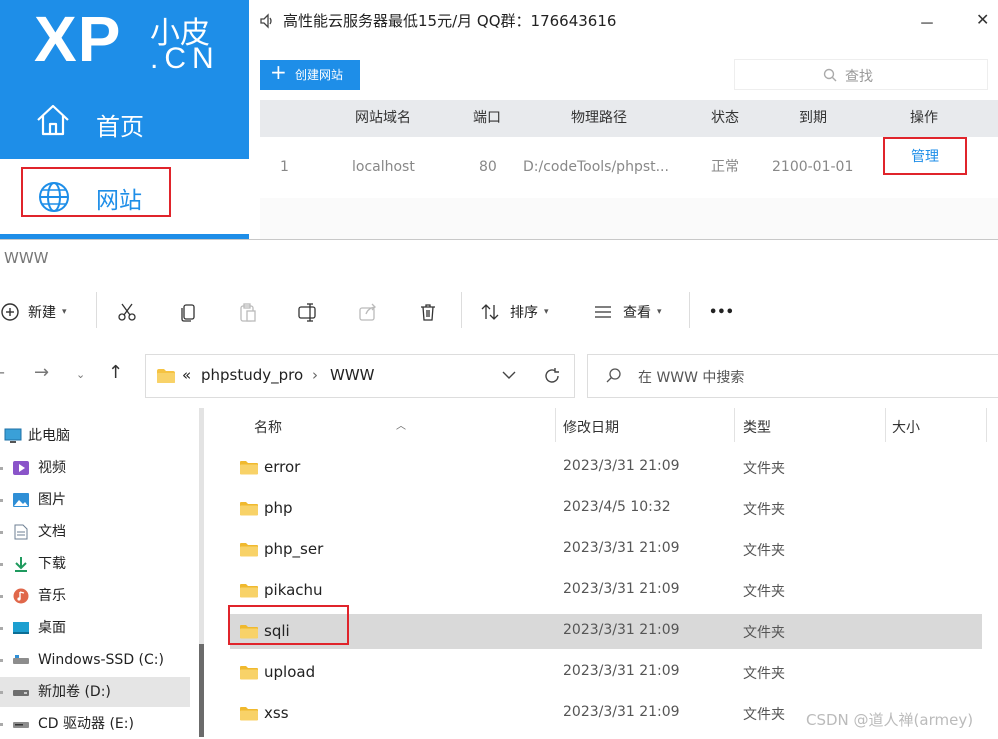 Image resolution: width=998 pixels, height=739 pixels. I want to click on paste-icon, so click(248, 312).